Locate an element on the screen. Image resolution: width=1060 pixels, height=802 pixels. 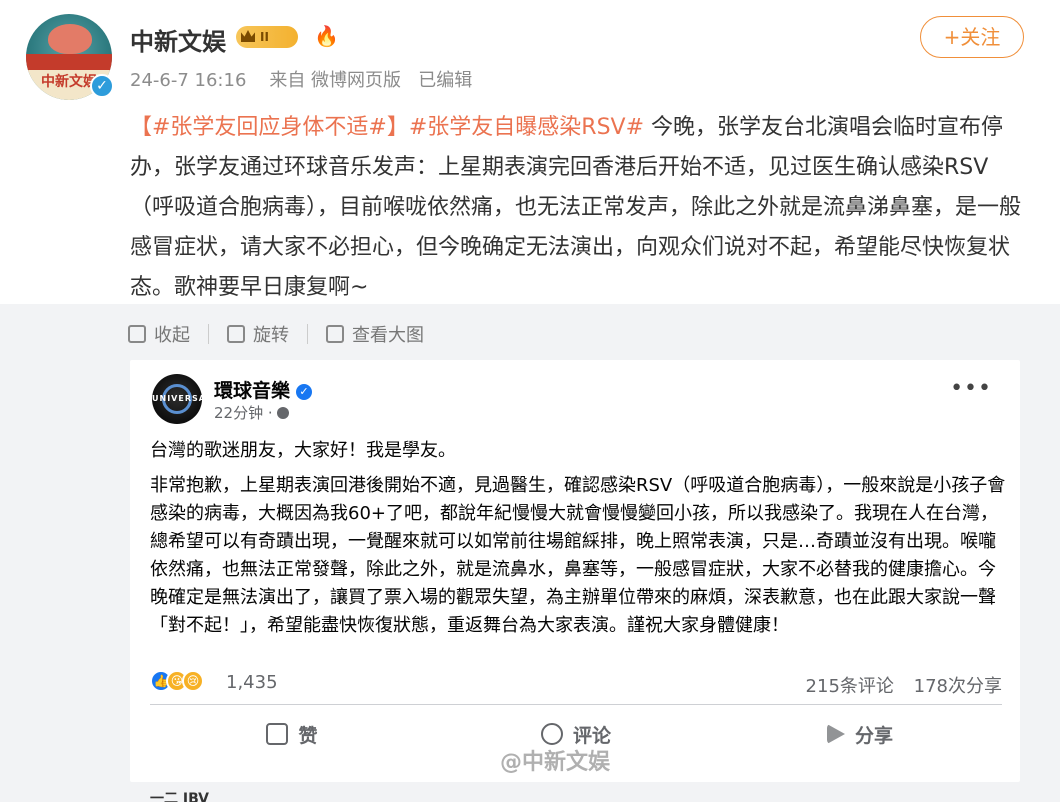
comment-icon is located at coordinates (551, 734).